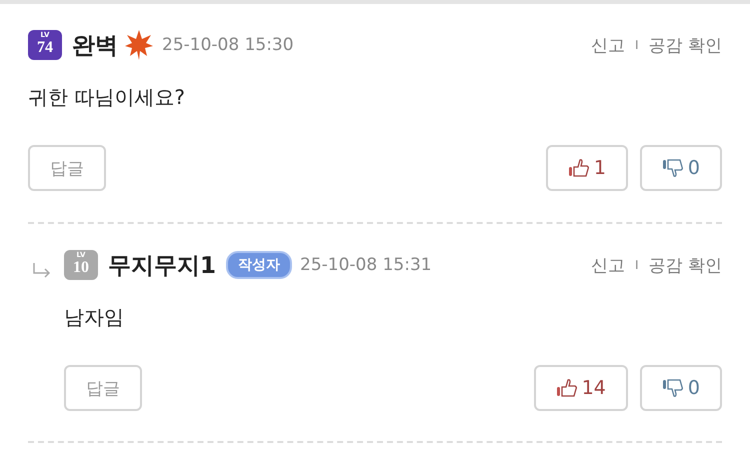 Image resolution: width=750 pixels, height=460 pixels. I want to click on comment-text: 귀한 따님이세요?, so click(107, 97).